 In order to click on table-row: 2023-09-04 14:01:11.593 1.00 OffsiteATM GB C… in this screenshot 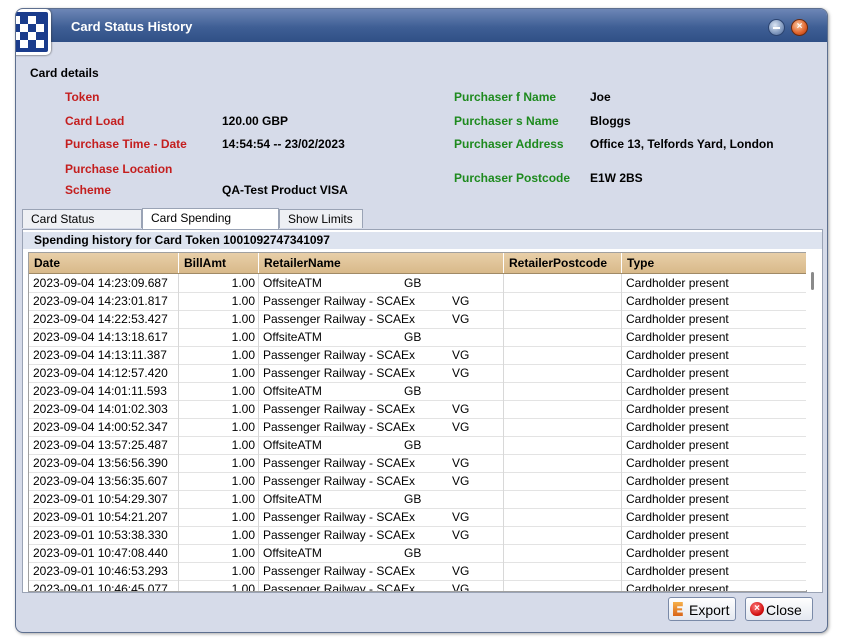, I will do `click(417, 391)`.